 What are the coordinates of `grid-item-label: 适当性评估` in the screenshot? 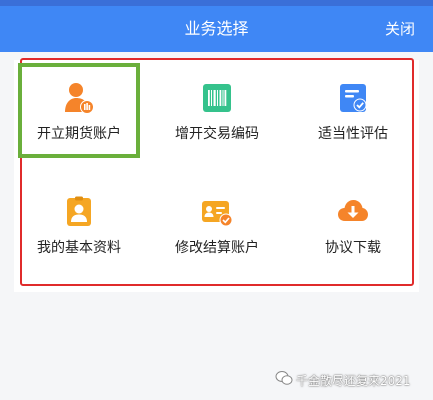 It's located at (353, 134).